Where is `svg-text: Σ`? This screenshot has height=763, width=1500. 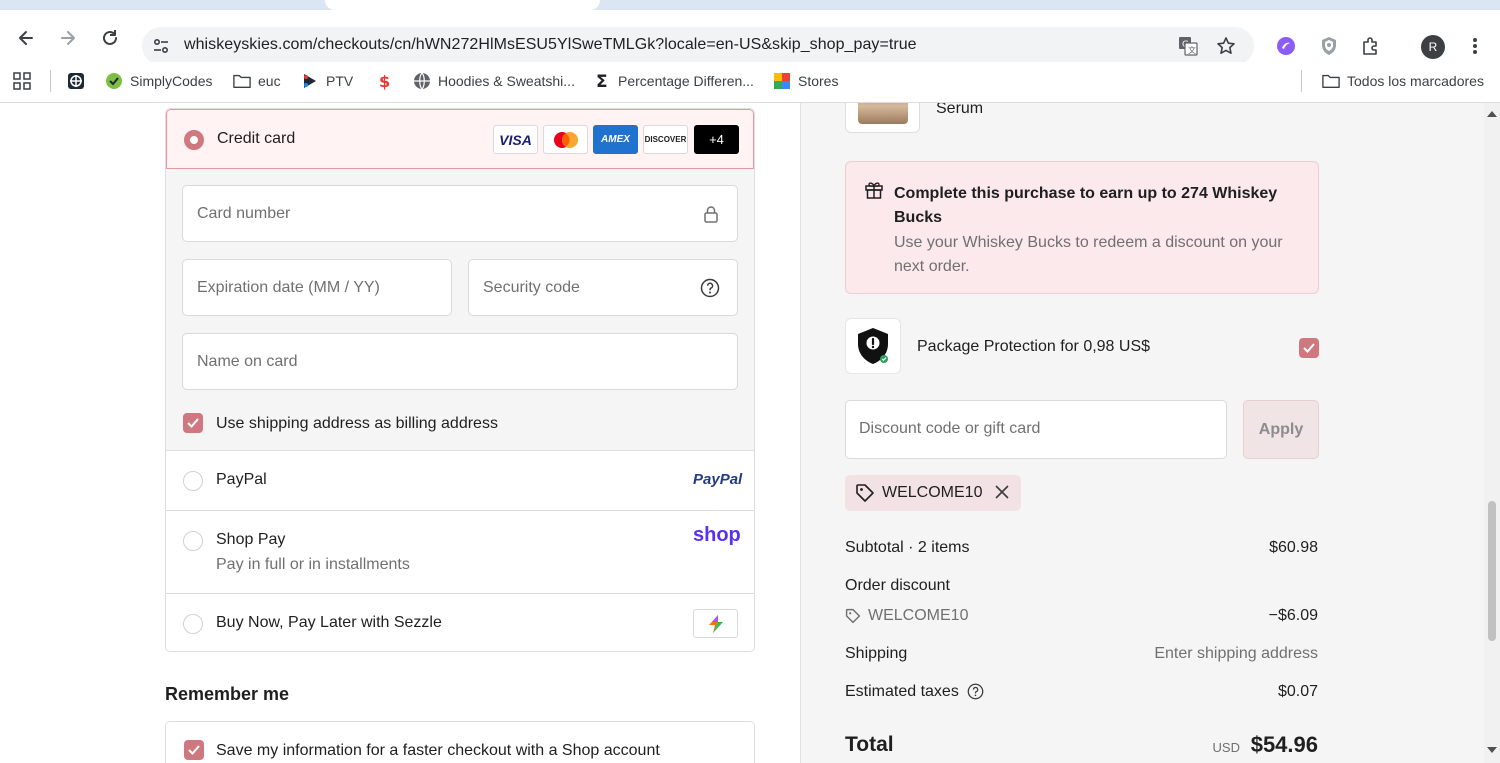 svg-text: Σ is located at coordinates (602, 81).